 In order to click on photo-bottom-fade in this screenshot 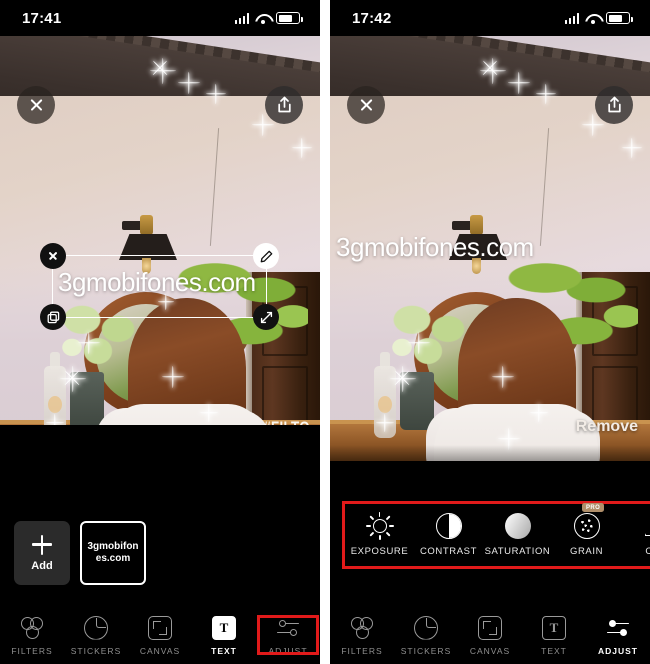, I will do `click(490, 453)`.